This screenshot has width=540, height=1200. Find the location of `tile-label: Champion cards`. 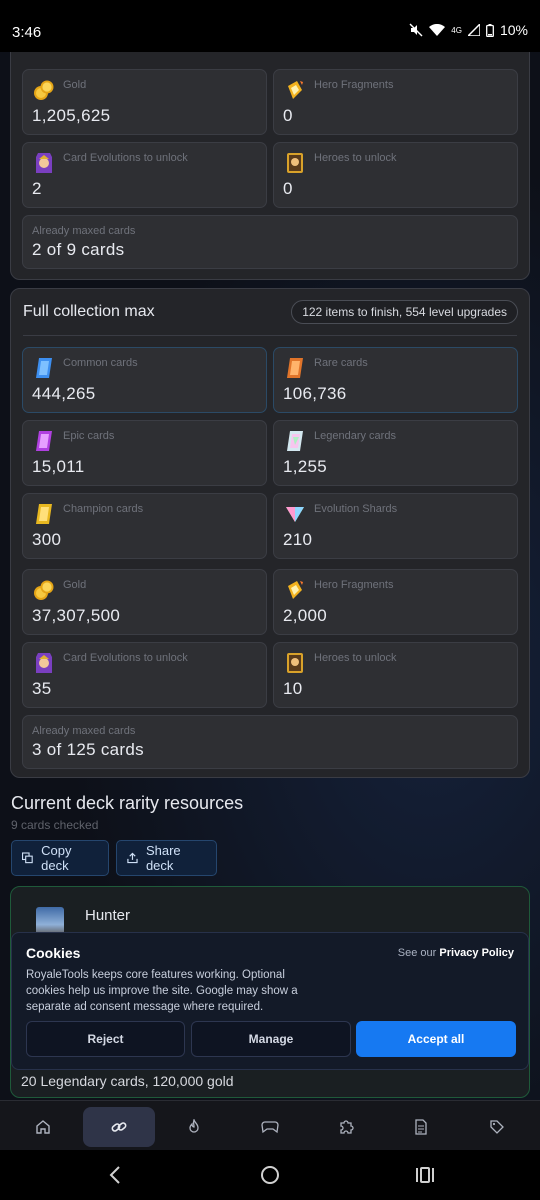

tile-label: Champion cards is located at coordinates (103, 509).